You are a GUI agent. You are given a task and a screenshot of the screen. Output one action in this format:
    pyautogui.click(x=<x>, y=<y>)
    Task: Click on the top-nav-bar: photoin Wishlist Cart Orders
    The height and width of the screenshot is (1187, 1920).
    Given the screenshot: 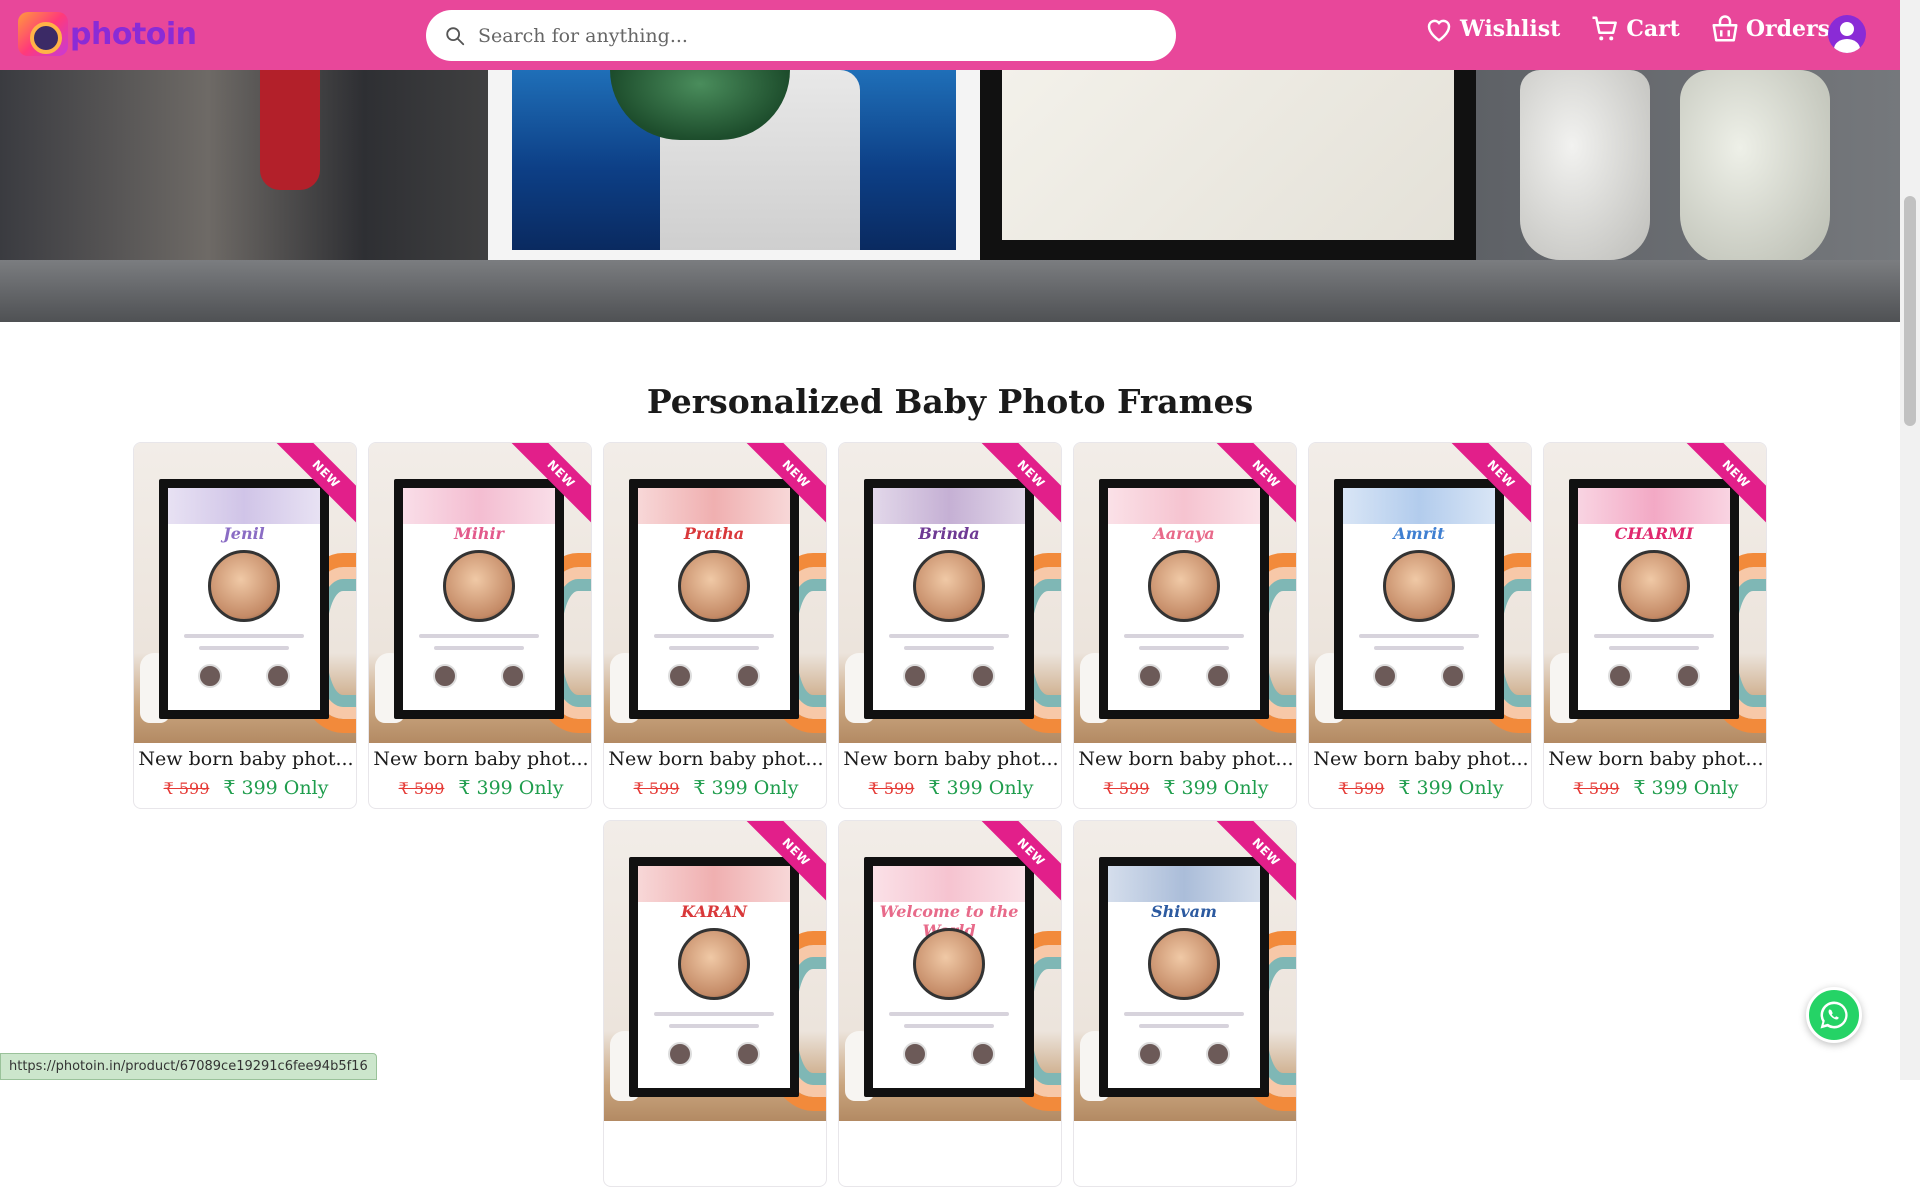 What is the action you would take?
    pyautogui.click(x=950, y=35)
    